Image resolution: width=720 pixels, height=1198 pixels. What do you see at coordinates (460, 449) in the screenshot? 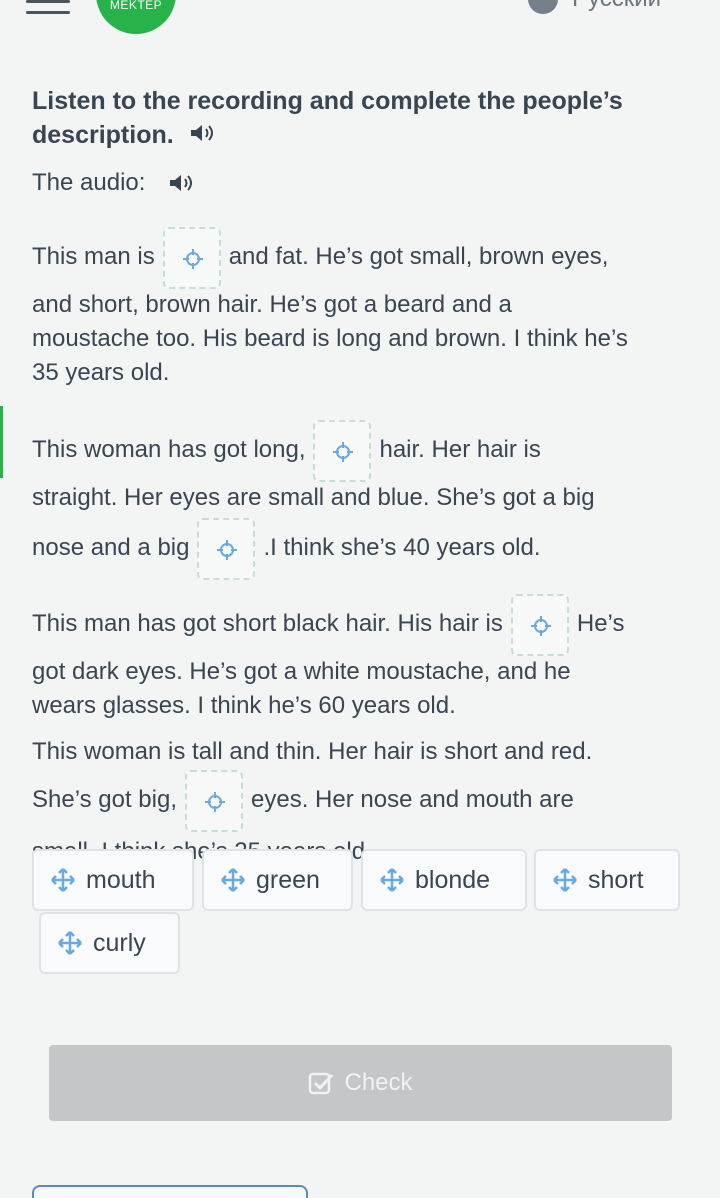
I see `text-segment: hair. Her hair is` at bounding box center [460, 449].